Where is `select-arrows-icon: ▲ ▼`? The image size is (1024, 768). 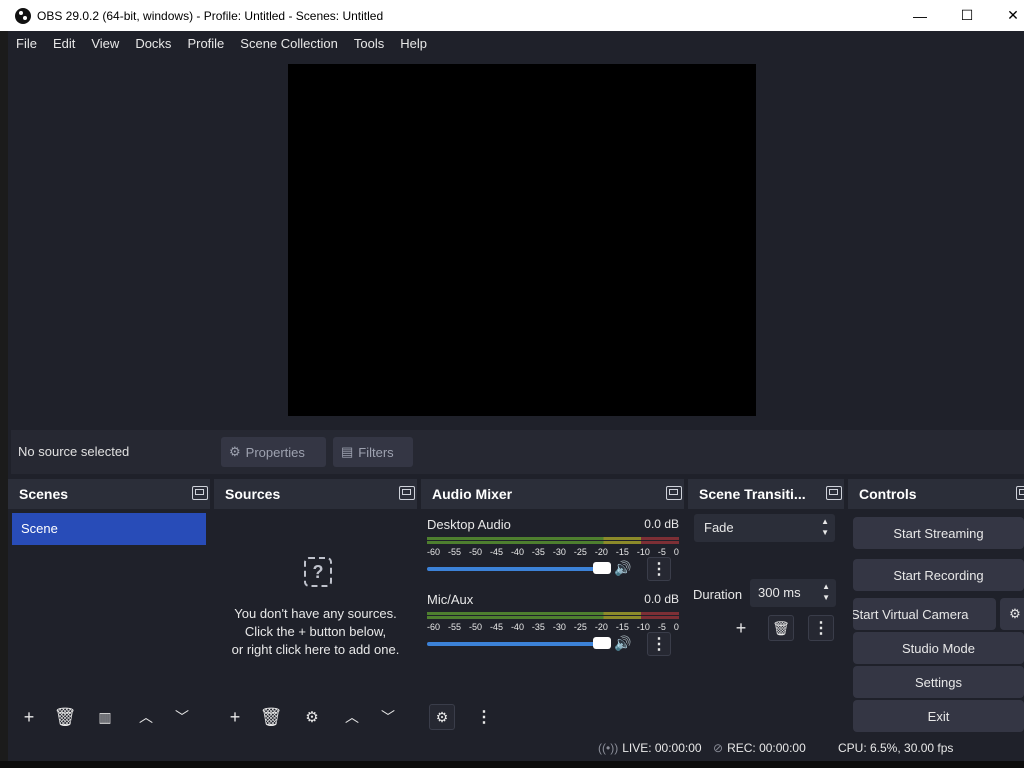
select-arrows-icon: ▲ ▼ is located at coordinates (825, 527).